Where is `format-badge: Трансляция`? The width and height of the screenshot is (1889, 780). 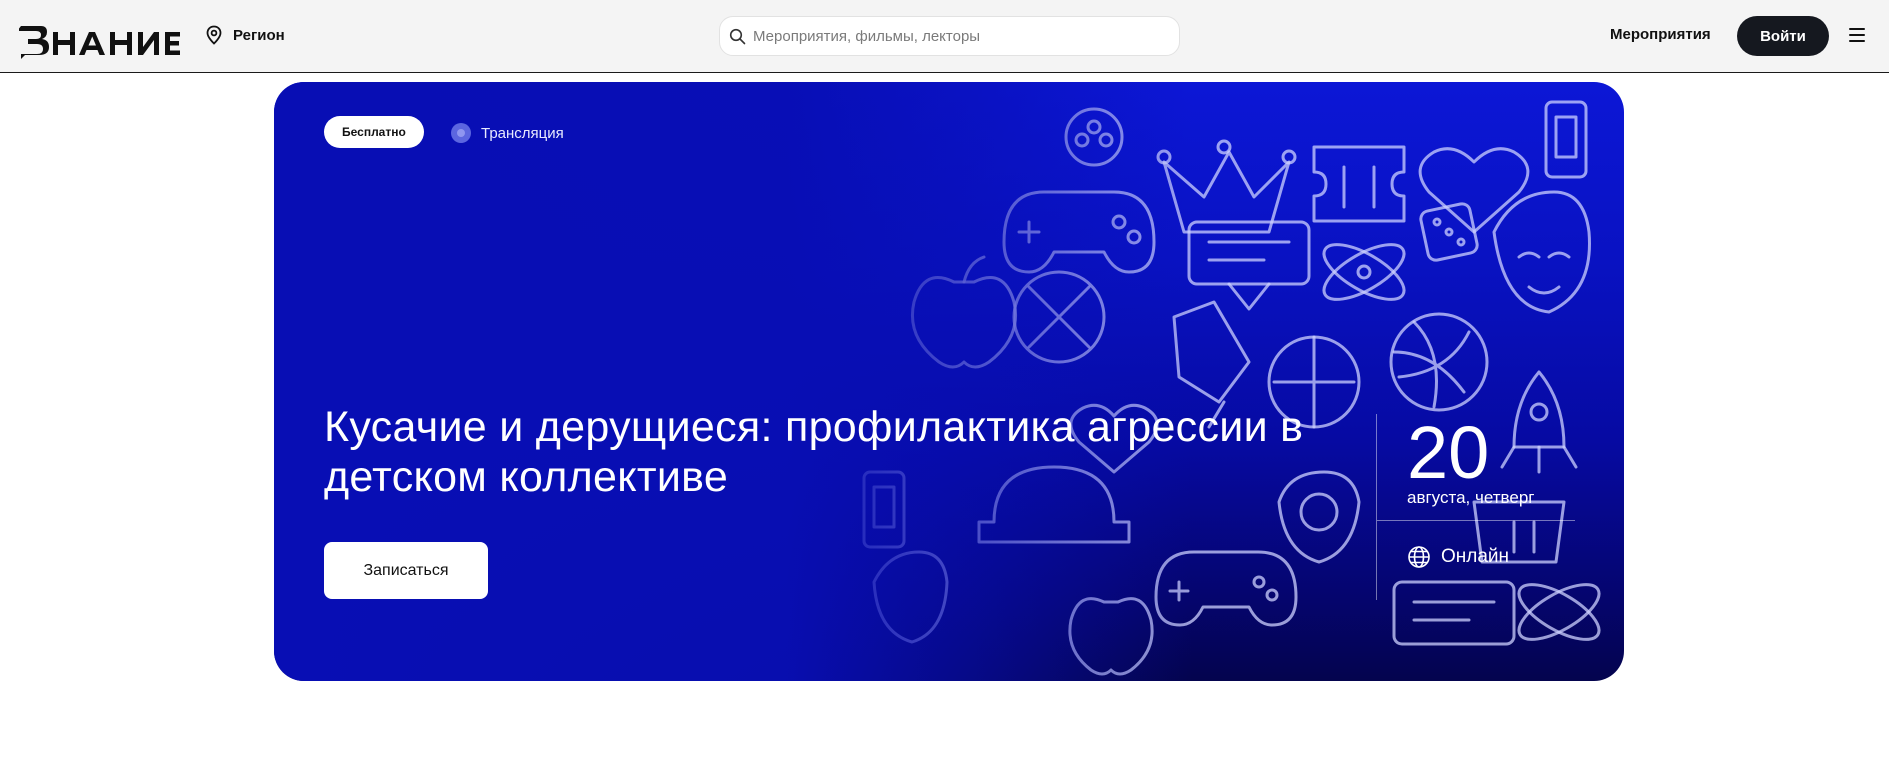
format-badge: Трансляция is located at coordinates (507, 133).